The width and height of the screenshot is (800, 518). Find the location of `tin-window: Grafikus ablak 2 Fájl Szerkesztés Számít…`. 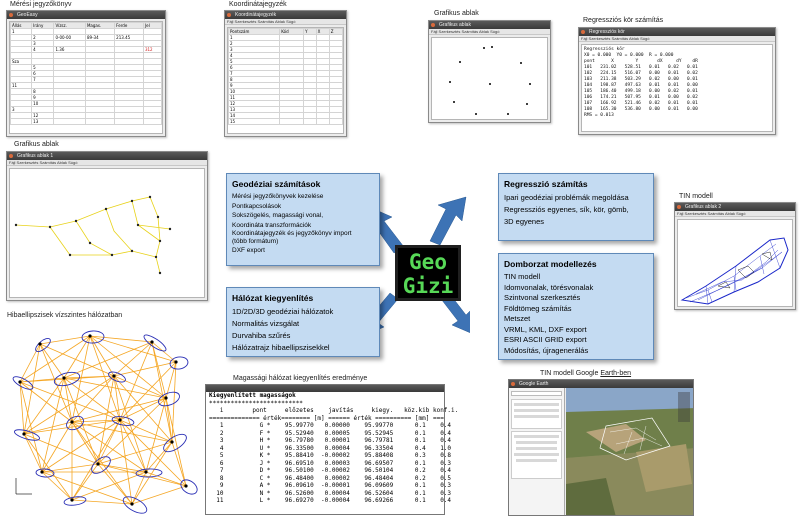

tin-window: Grafikus ablak 2 Fájl Szerkesztés Számít… is located at coordinates (735, 256).